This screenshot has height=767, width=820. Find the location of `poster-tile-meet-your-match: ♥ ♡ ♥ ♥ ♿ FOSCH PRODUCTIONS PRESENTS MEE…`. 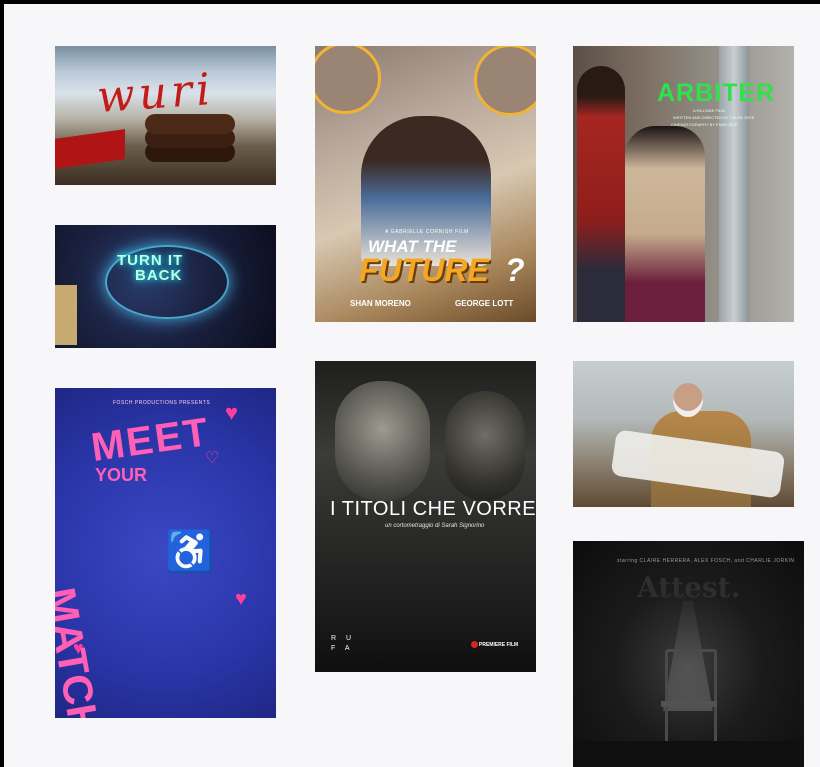

poster-tile-meet-your-match: ♥ ♡ ♥ ♥ ♿ FOSCH PRODUCTIONS PRESENTS MEE… is located at coordinates (165, 553).